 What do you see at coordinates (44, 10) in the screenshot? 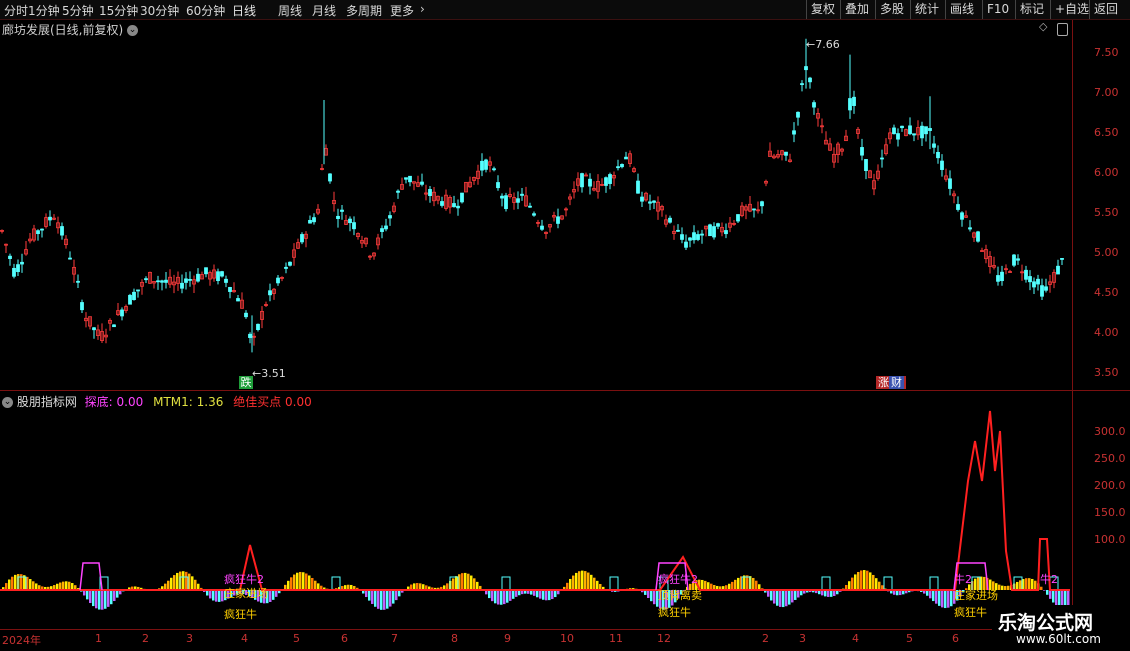
I see `period-tab-1min: 1分钟` at bounding box center [44, 10].